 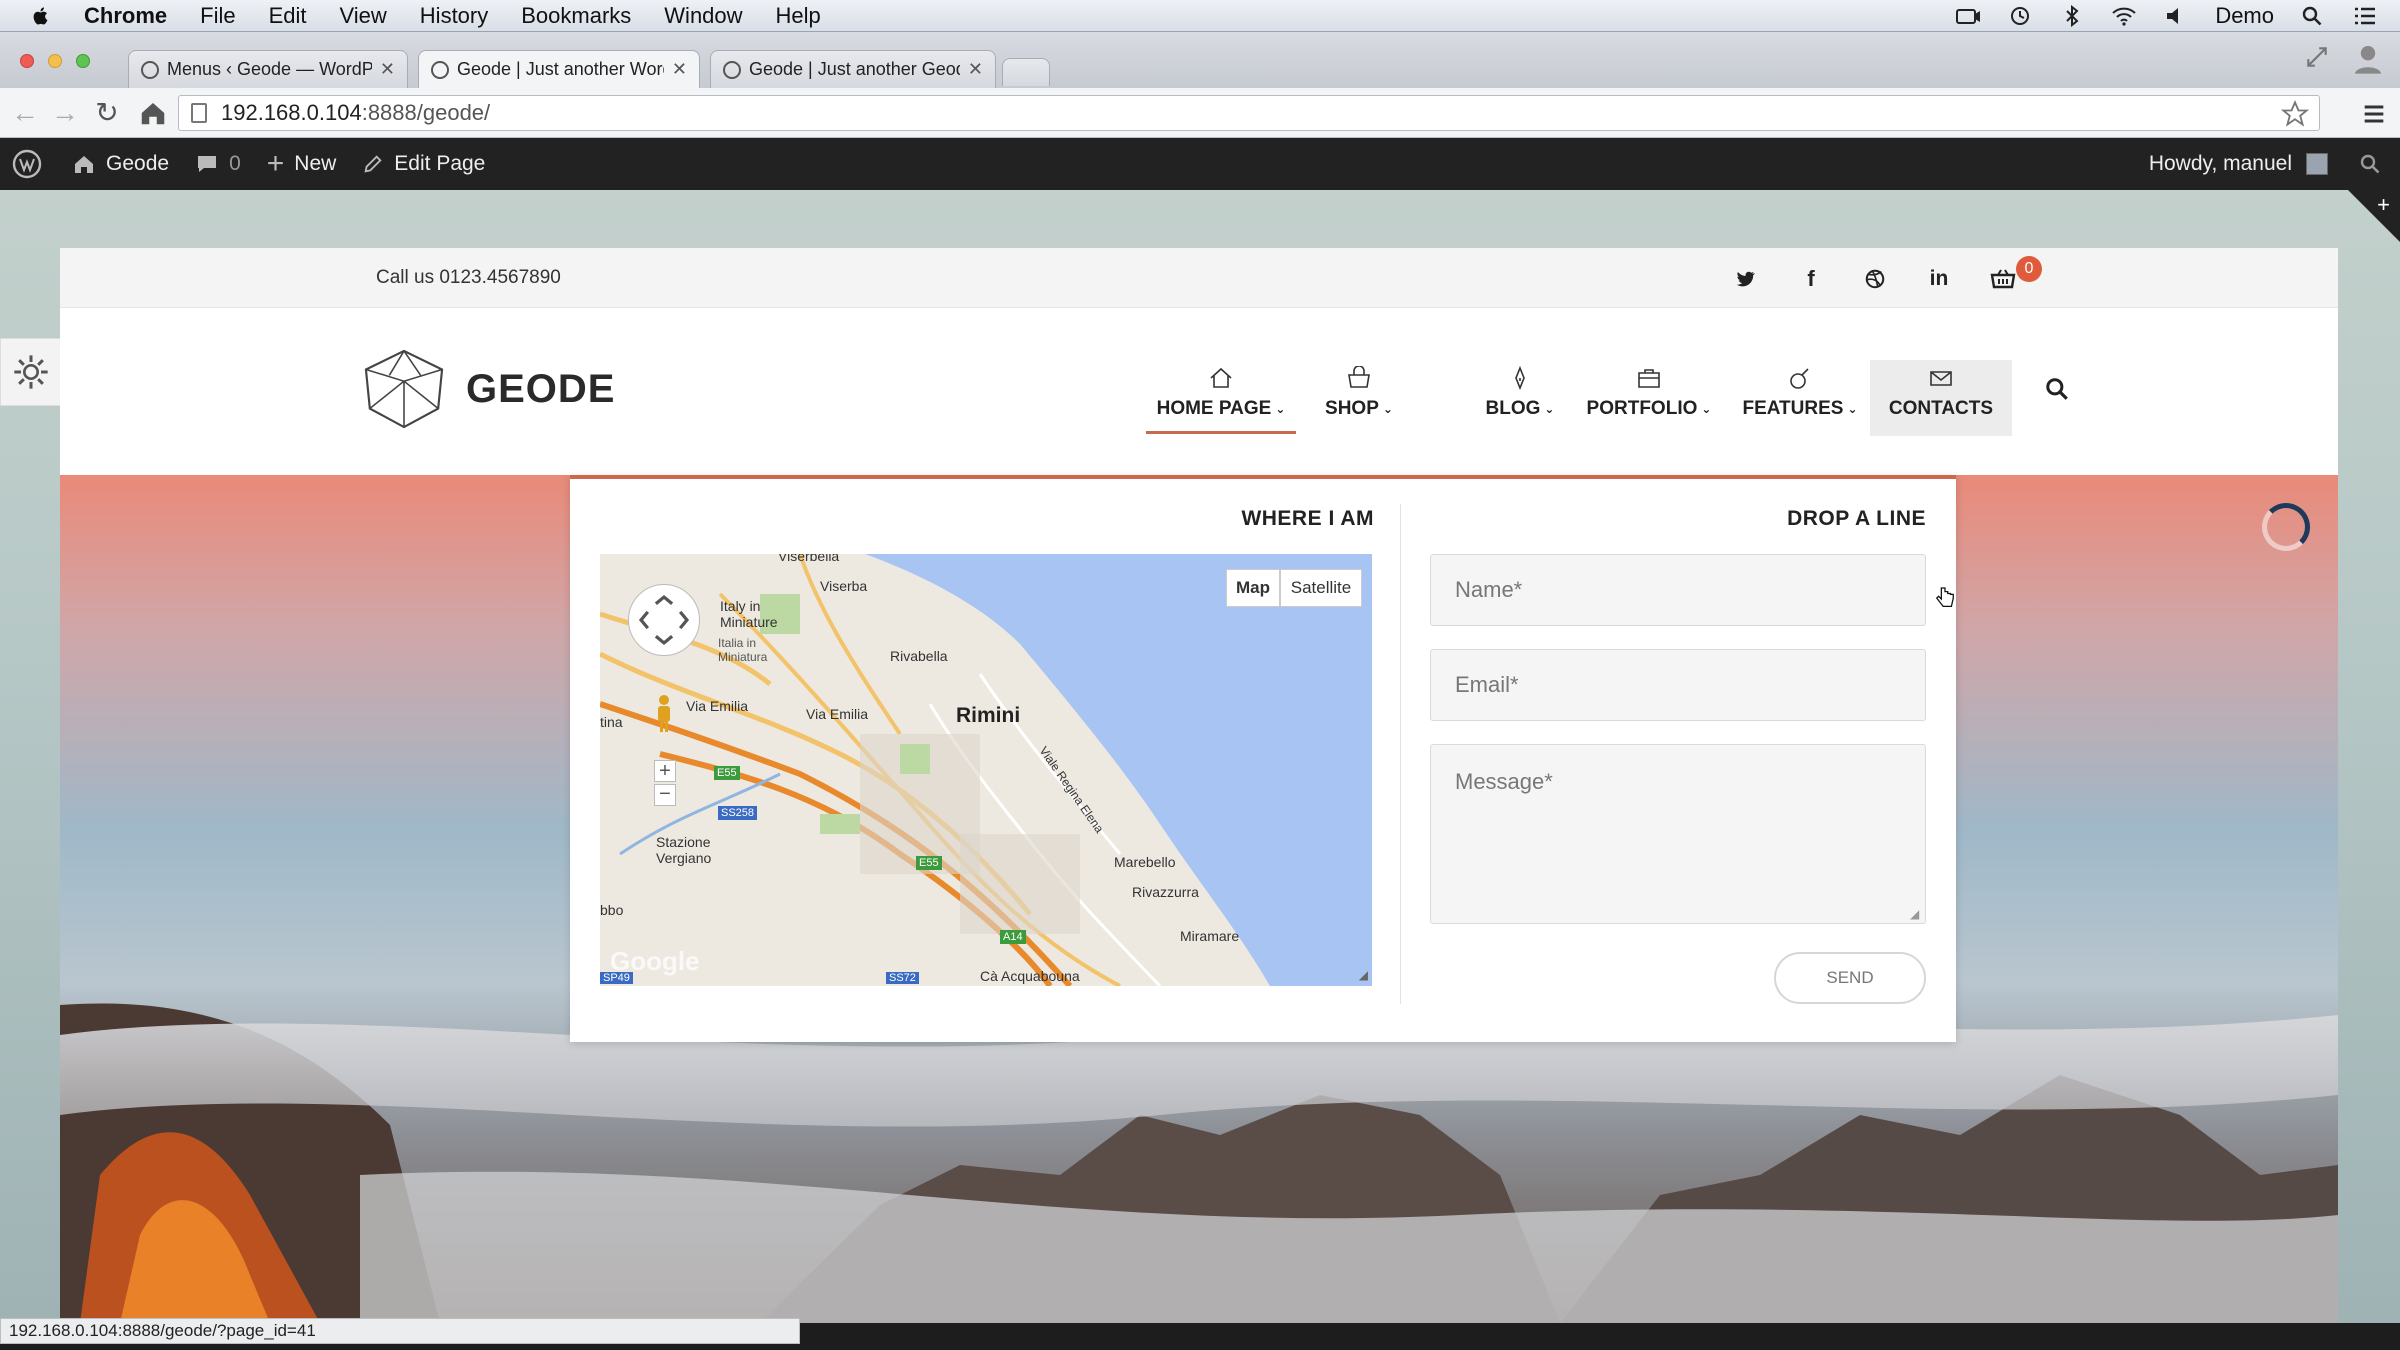 I want to click on column-divider, so click(x=1400, y=754).